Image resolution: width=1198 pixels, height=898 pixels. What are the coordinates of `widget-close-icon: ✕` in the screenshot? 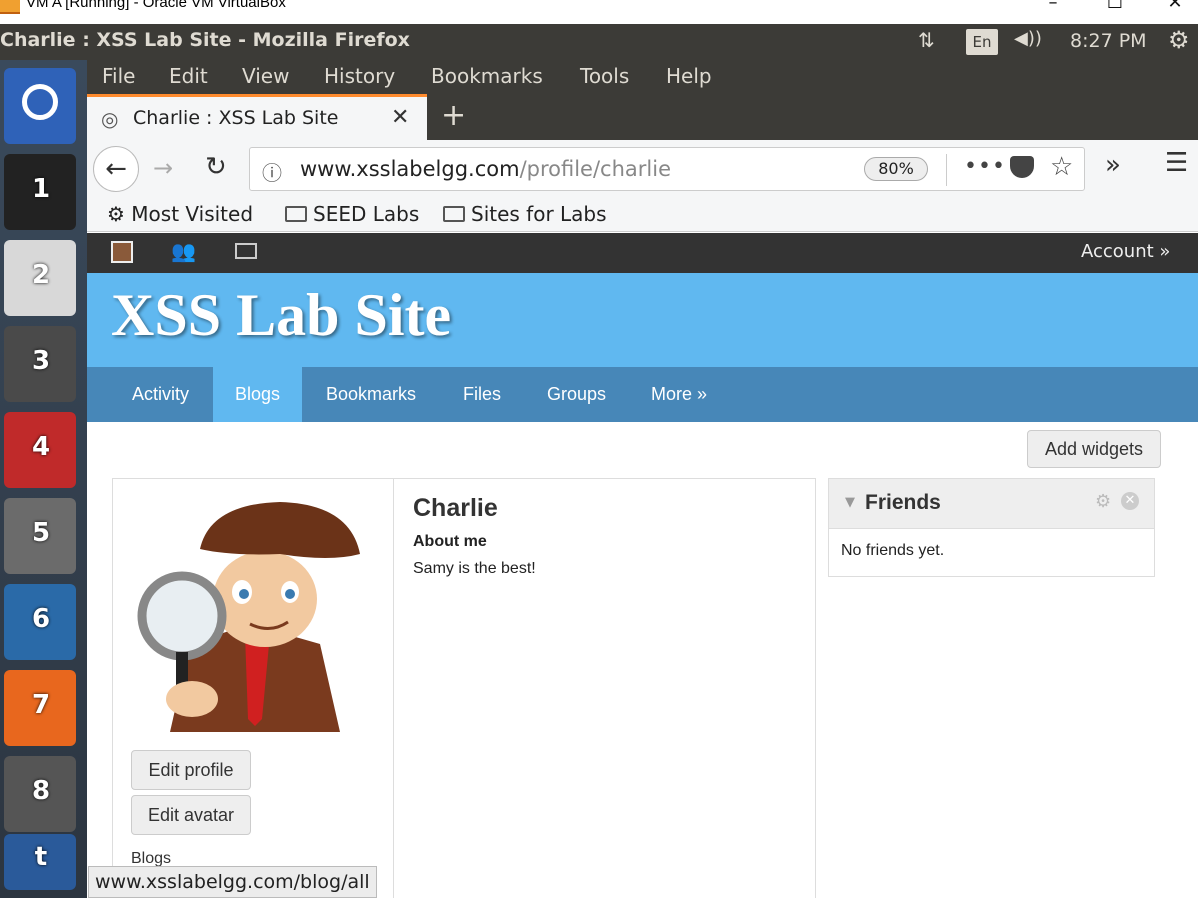 It's located at (1130, 501).